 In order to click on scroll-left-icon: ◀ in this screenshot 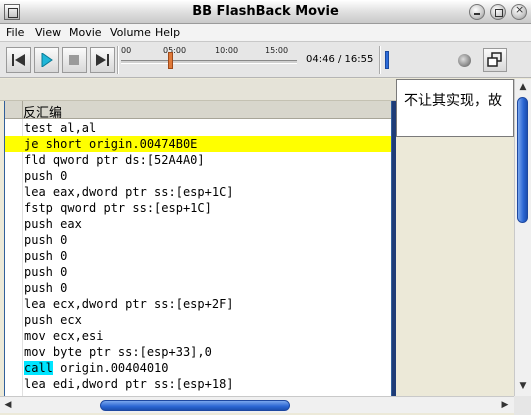, I will do `click(8, 405)`.